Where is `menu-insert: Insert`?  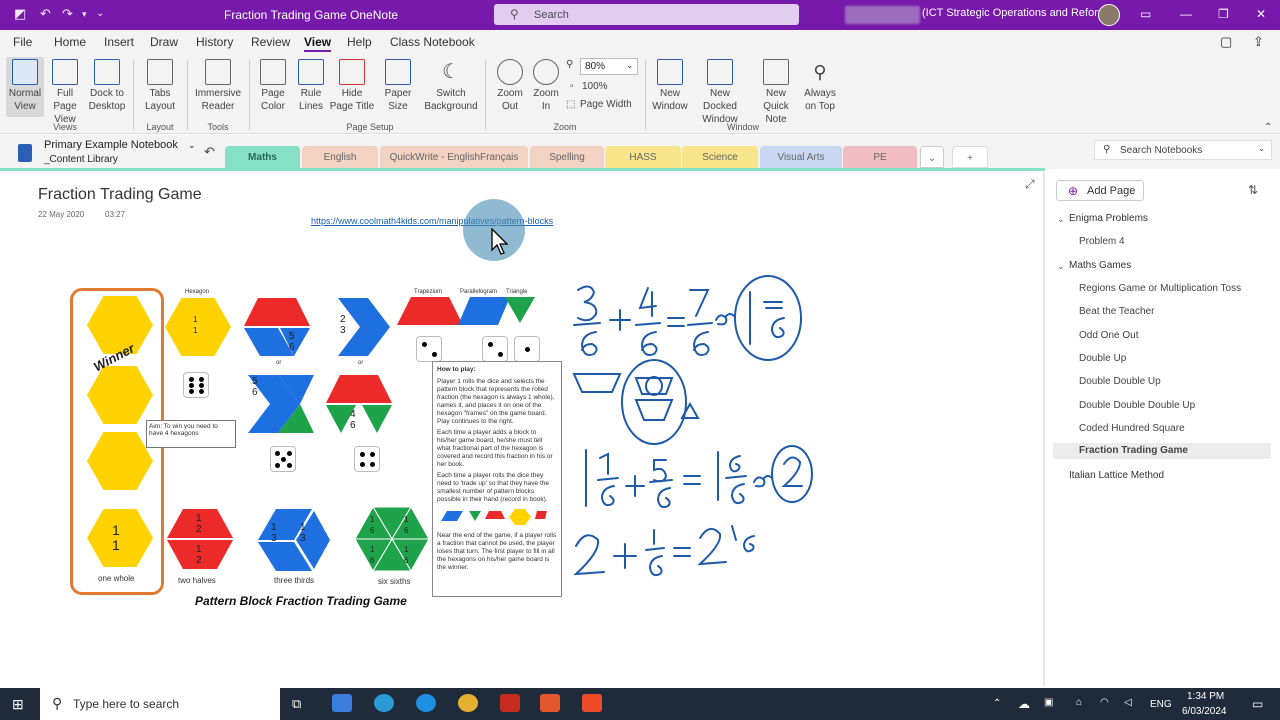 menu-insert: Insert is located at coordinates (119, 42).